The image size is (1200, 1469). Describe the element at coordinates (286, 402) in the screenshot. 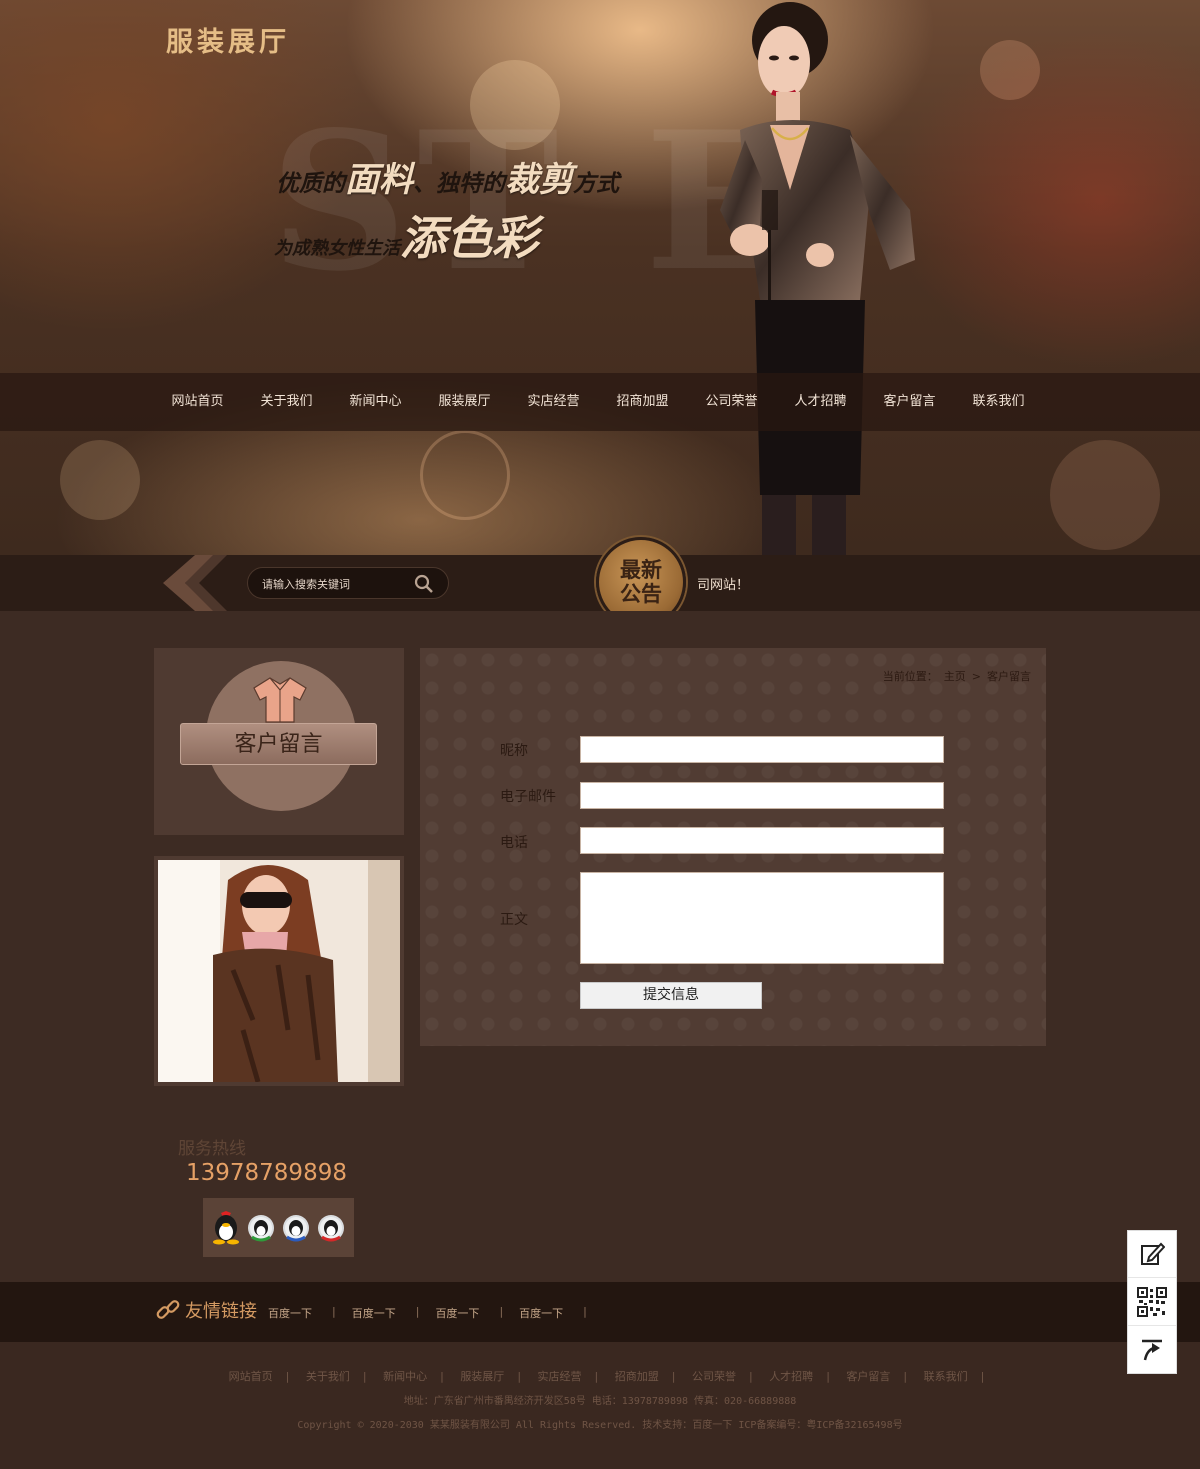

I see `nav-item-about: 关于我们` at that location.